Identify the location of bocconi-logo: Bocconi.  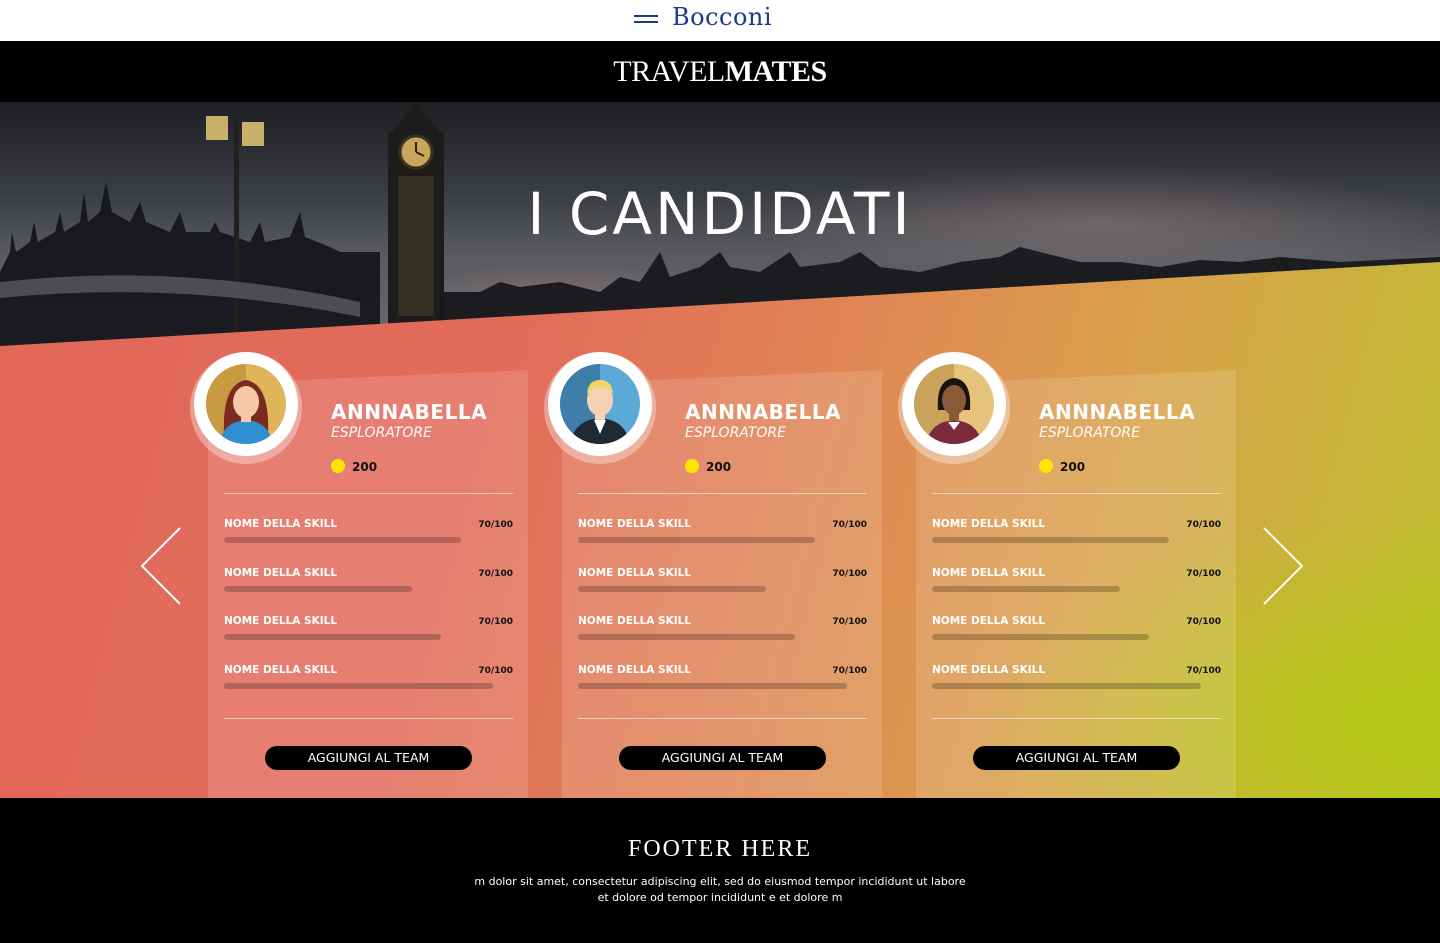
(722, 17).